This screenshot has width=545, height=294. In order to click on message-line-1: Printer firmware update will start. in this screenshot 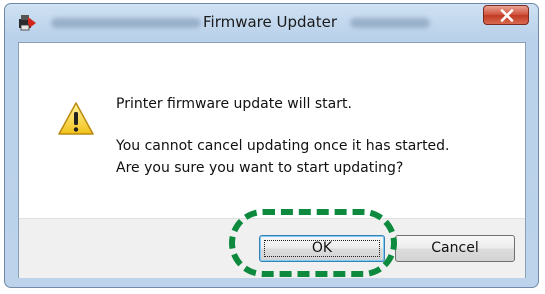, I will do `click(234, 104)`.